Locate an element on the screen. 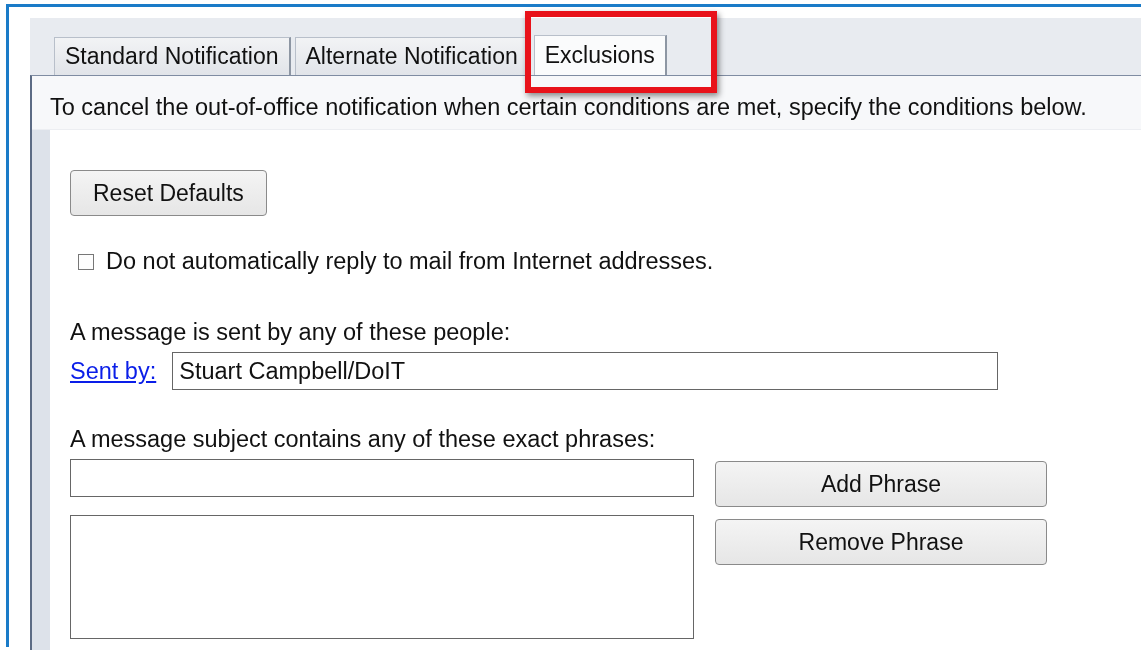  phrase-input is located at coordinates (382, 478).